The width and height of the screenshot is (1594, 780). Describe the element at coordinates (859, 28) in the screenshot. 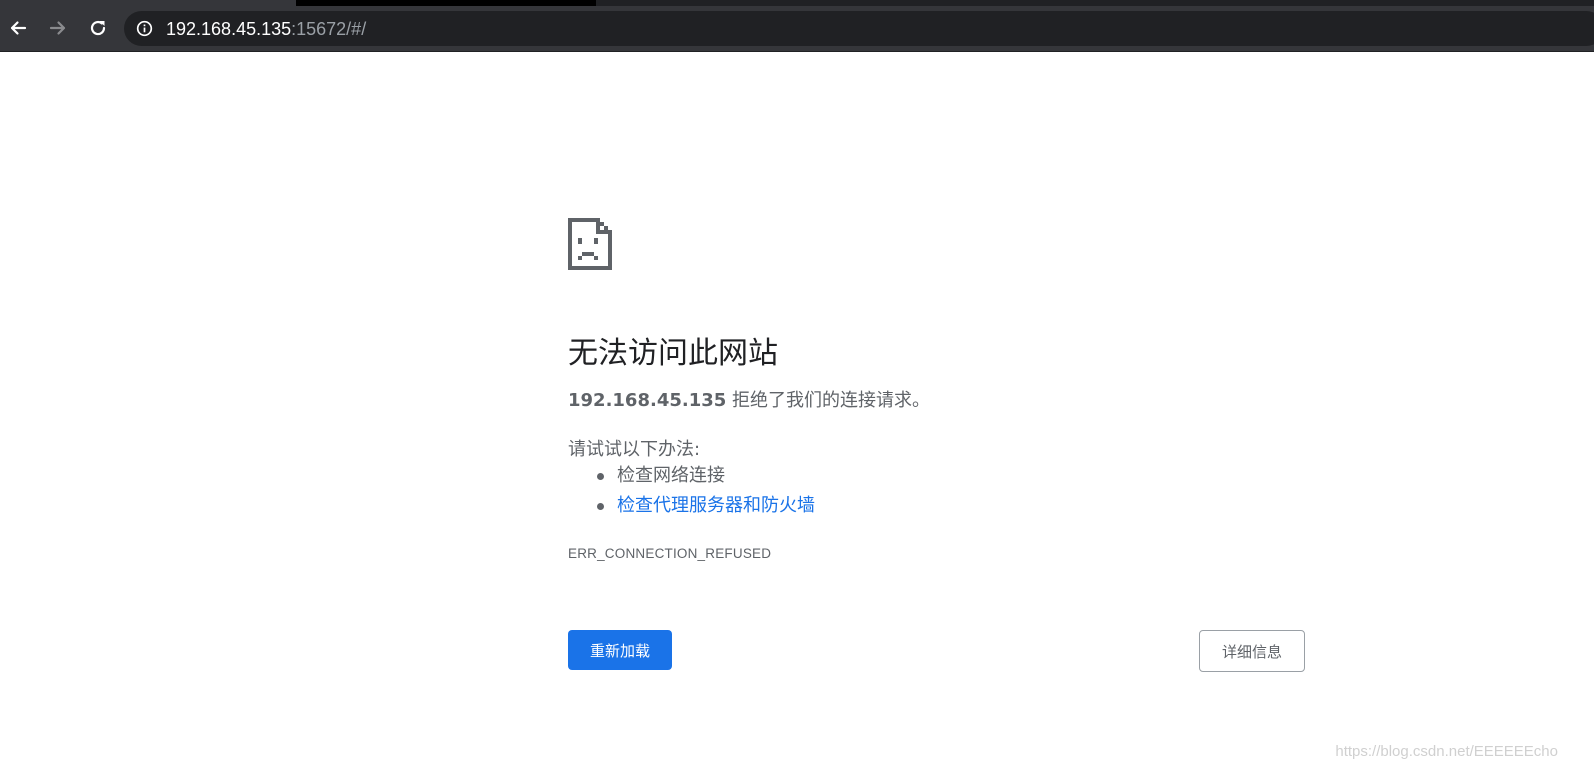

I see `address-bar: 192.168.45.135:15672/#/` at that location.